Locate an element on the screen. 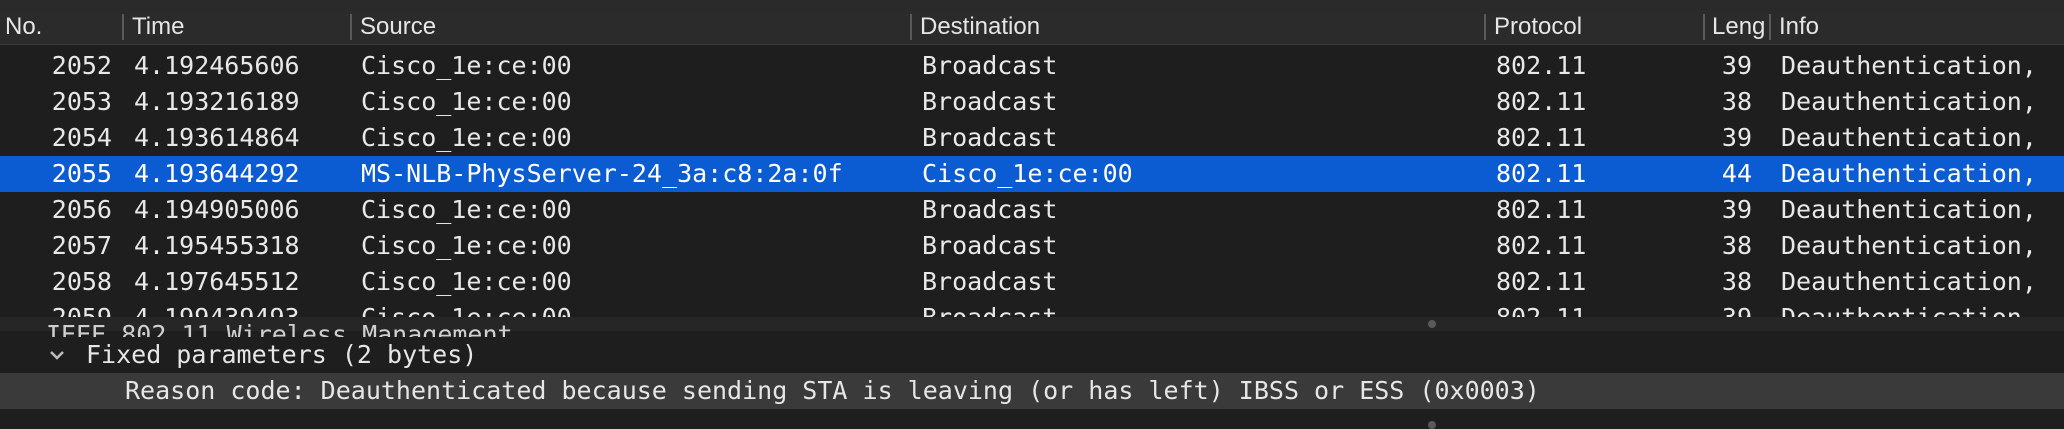 Image resolution: width=2064 pixels, height=429 pixels. packet-time: 4.197645512 is located at coordinates (217, 281).